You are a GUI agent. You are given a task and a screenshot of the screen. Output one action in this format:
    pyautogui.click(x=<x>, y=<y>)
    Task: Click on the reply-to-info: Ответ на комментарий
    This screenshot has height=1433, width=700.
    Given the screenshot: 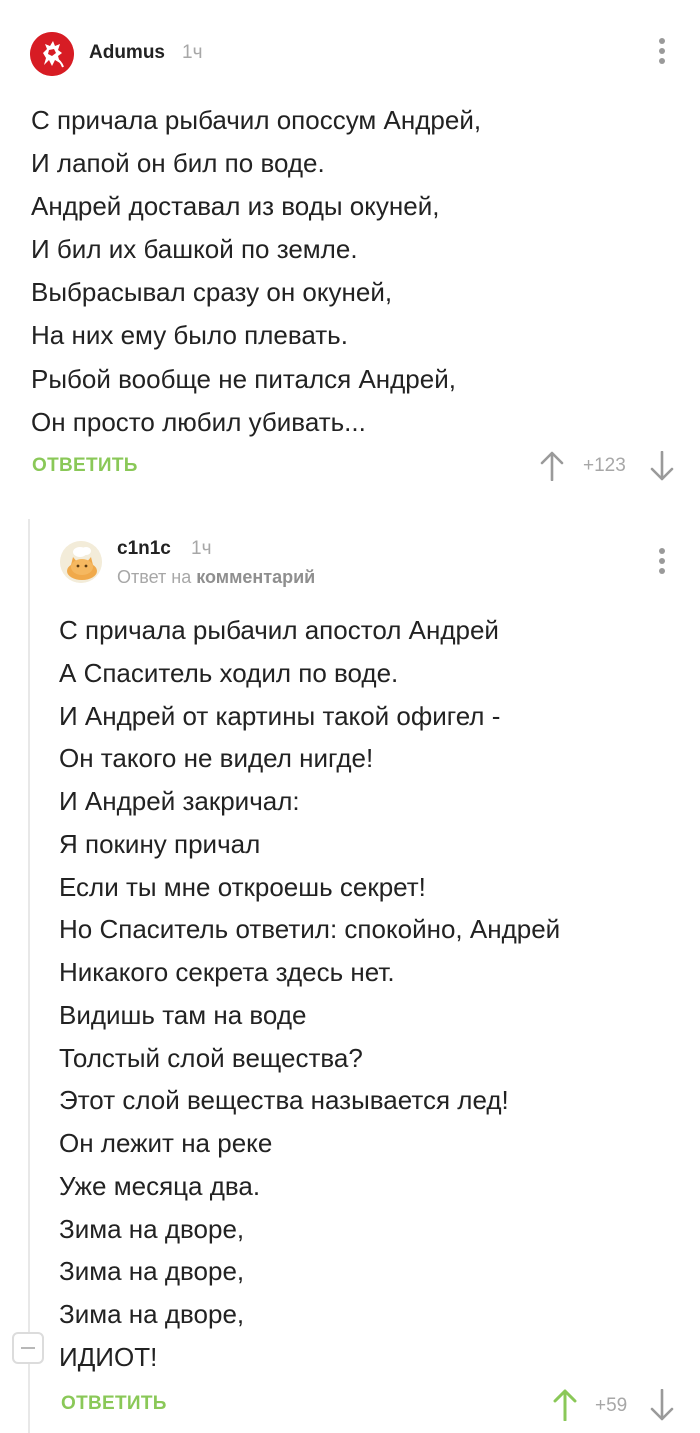 What is the action you would take?
    pyautogui.click(x=216, y=577)
    